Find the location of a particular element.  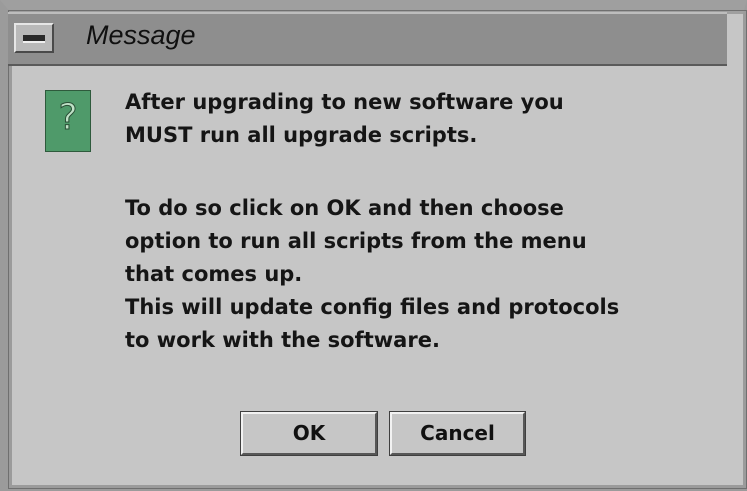

window-menu-button is located at coordinates (34, 38).